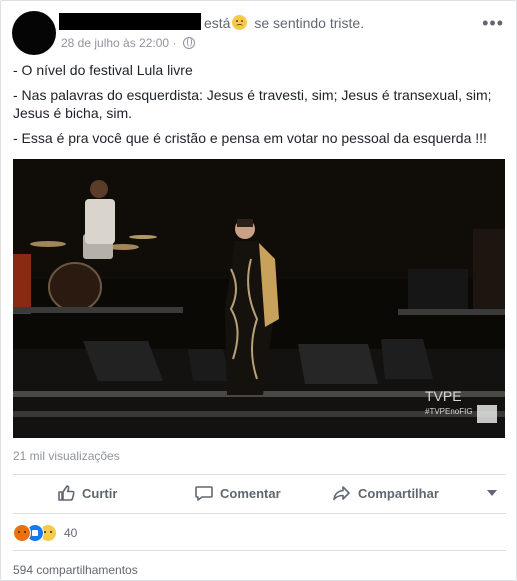 Image resolution: width=517 pixels, height=581 pixels. Describe the element at coordinates (115, 43) in the screenshot. I see `timestamp-link: 28 de julho às 22:00` at that location.